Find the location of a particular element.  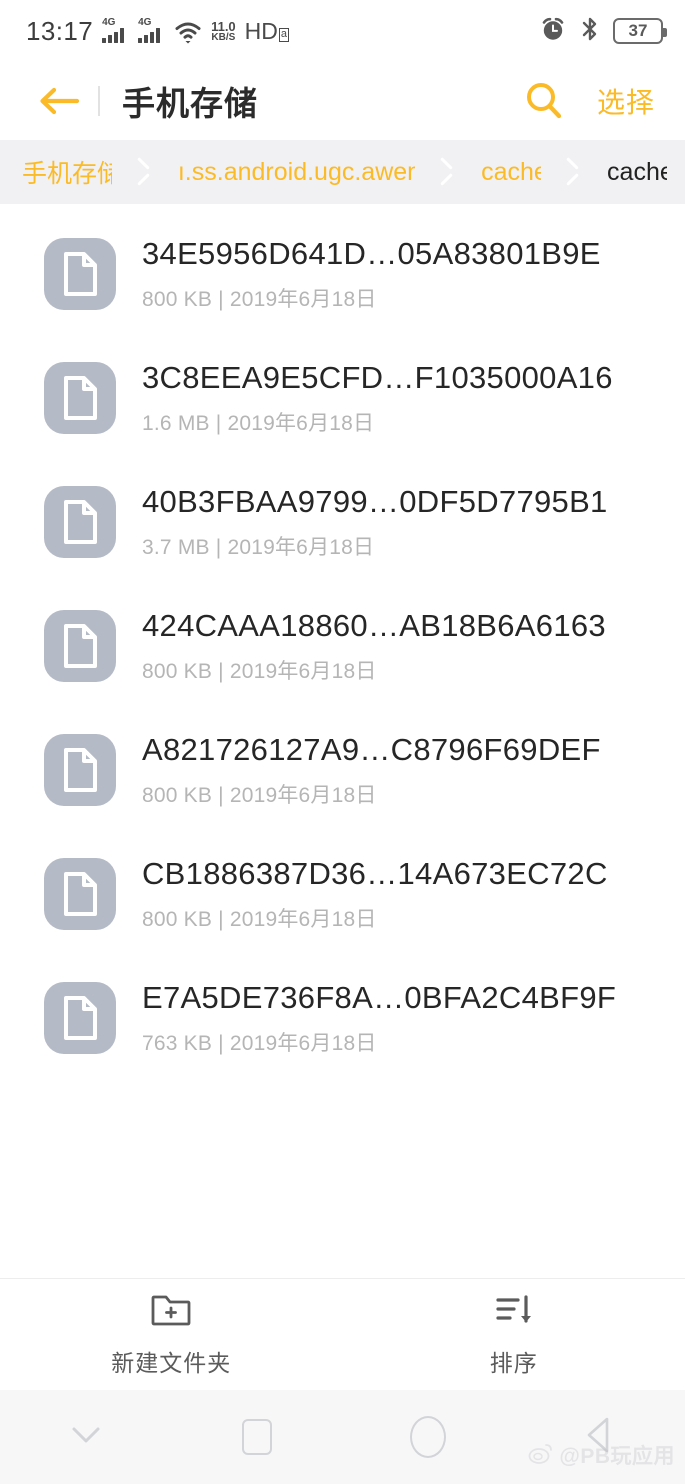

weibo-logo-icon is located at coordinates (541, 1455).